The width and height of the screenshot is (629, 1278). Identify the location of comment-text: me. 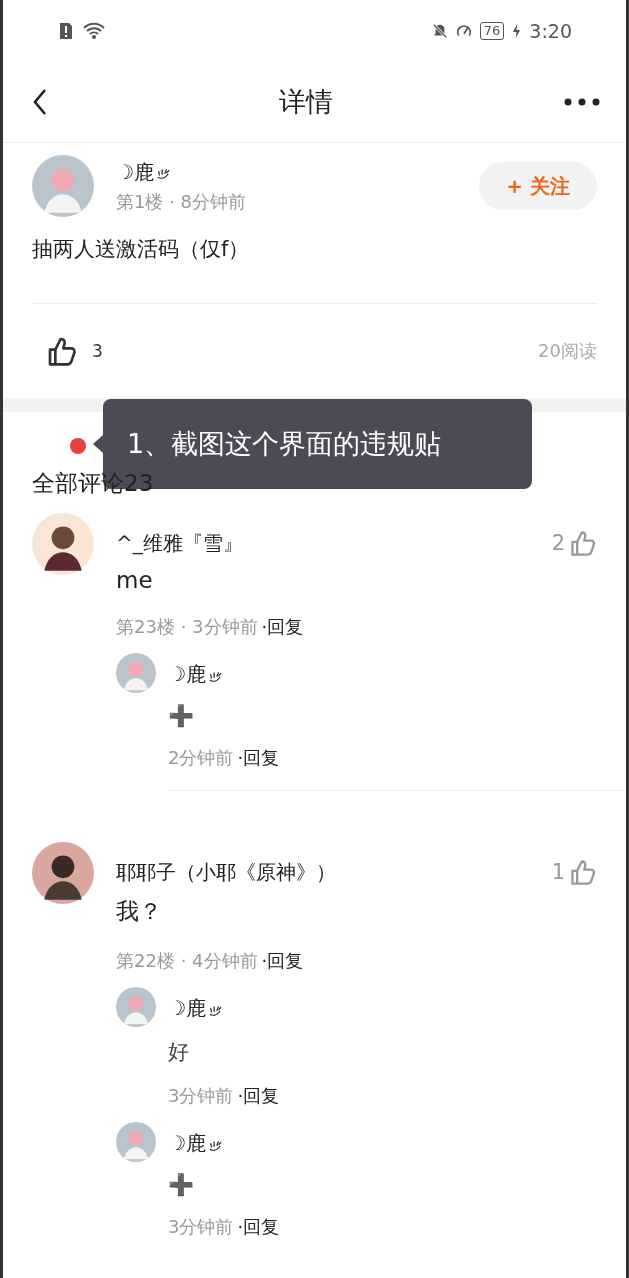
(135, 580).